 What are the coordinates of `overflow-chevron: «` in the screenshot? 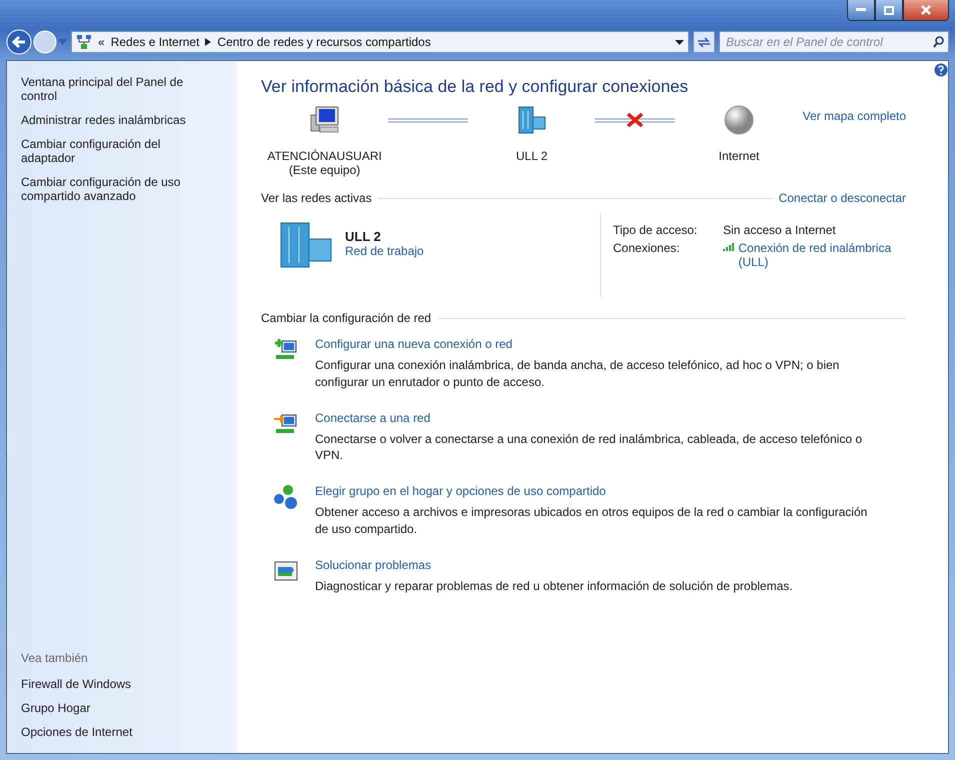 It's located at (101, 42).